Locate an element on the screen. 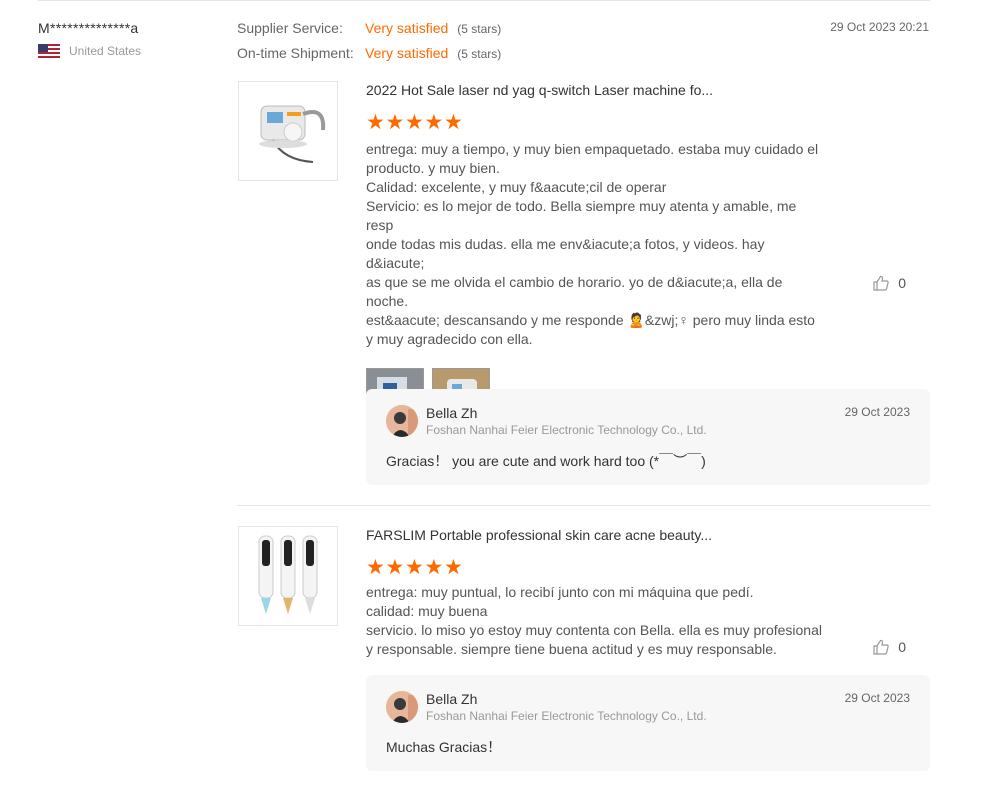 This screenshot has height=786, width=982. us-flag-icon is located at coordinates (49, 51).